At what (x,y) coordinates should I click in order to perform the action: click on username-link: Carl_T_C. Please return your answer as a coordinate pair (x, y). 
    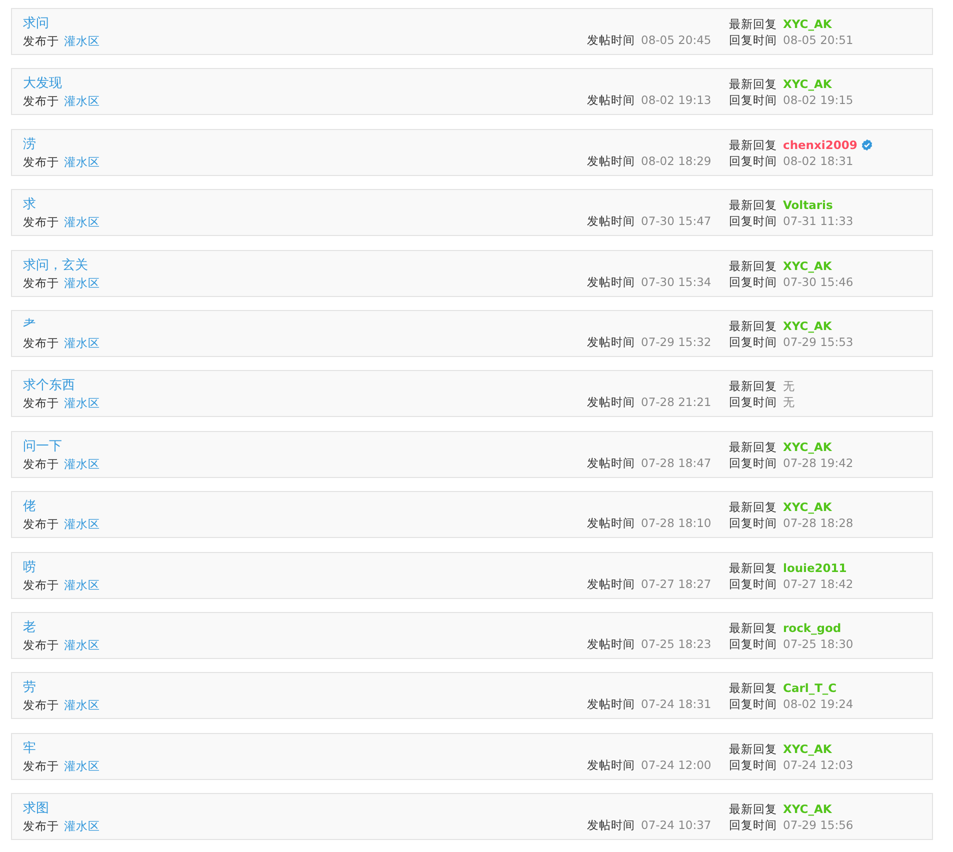
    Looking at the image, I should click on (810, 688).